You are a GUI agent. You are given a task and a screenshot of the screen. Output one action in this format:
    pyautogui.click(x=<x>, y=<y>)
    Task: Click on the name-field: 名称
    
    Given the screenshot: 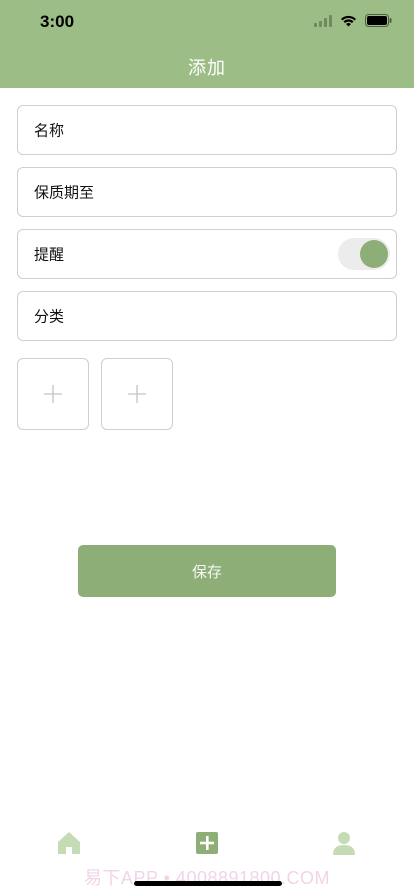 What is the action you would take?
    pyautogui.click(x=207, y=130)
    